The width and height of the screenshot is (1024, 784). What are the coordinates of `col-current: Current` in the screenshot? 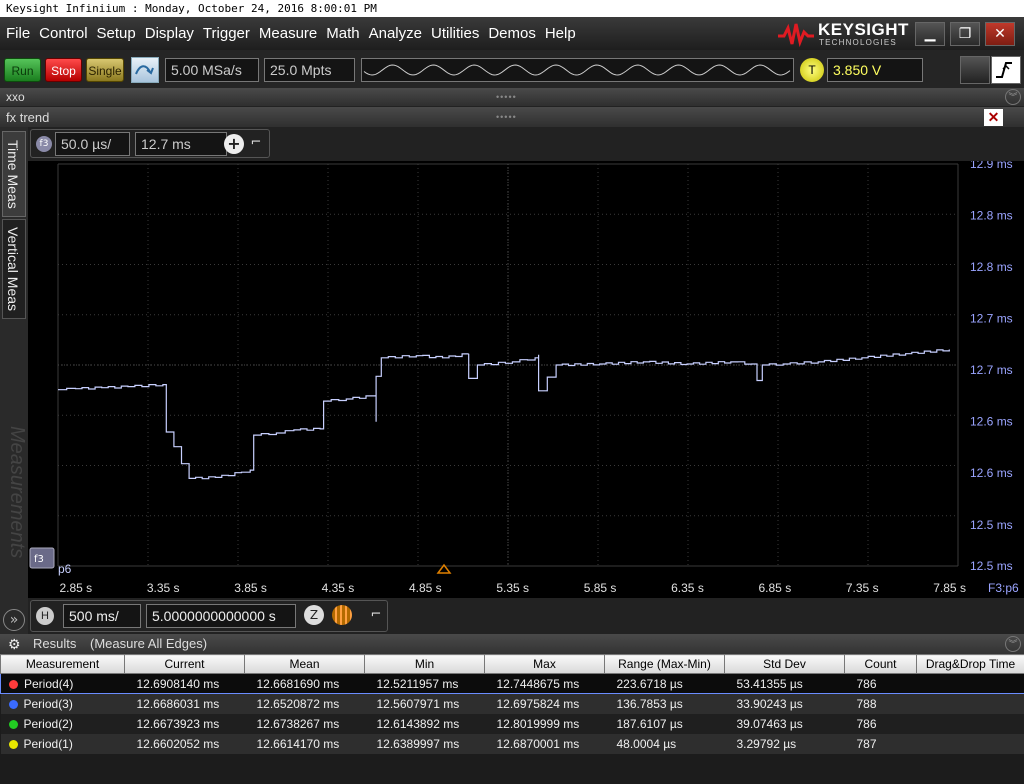 It's located at (184, 664).